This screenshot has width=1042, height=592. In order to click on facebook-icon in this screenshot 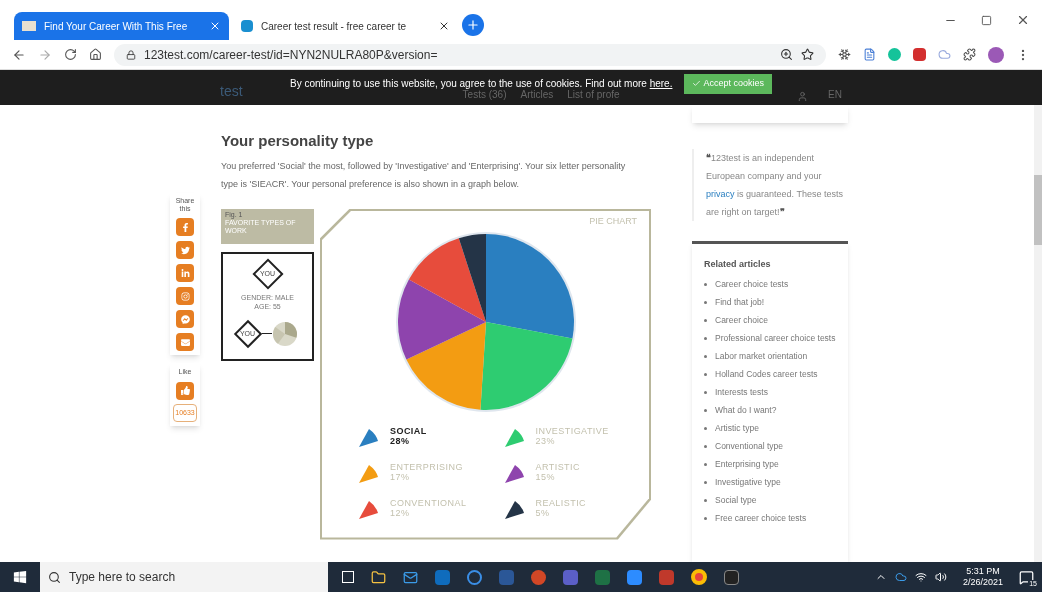, I will do `click(185, 227)`.